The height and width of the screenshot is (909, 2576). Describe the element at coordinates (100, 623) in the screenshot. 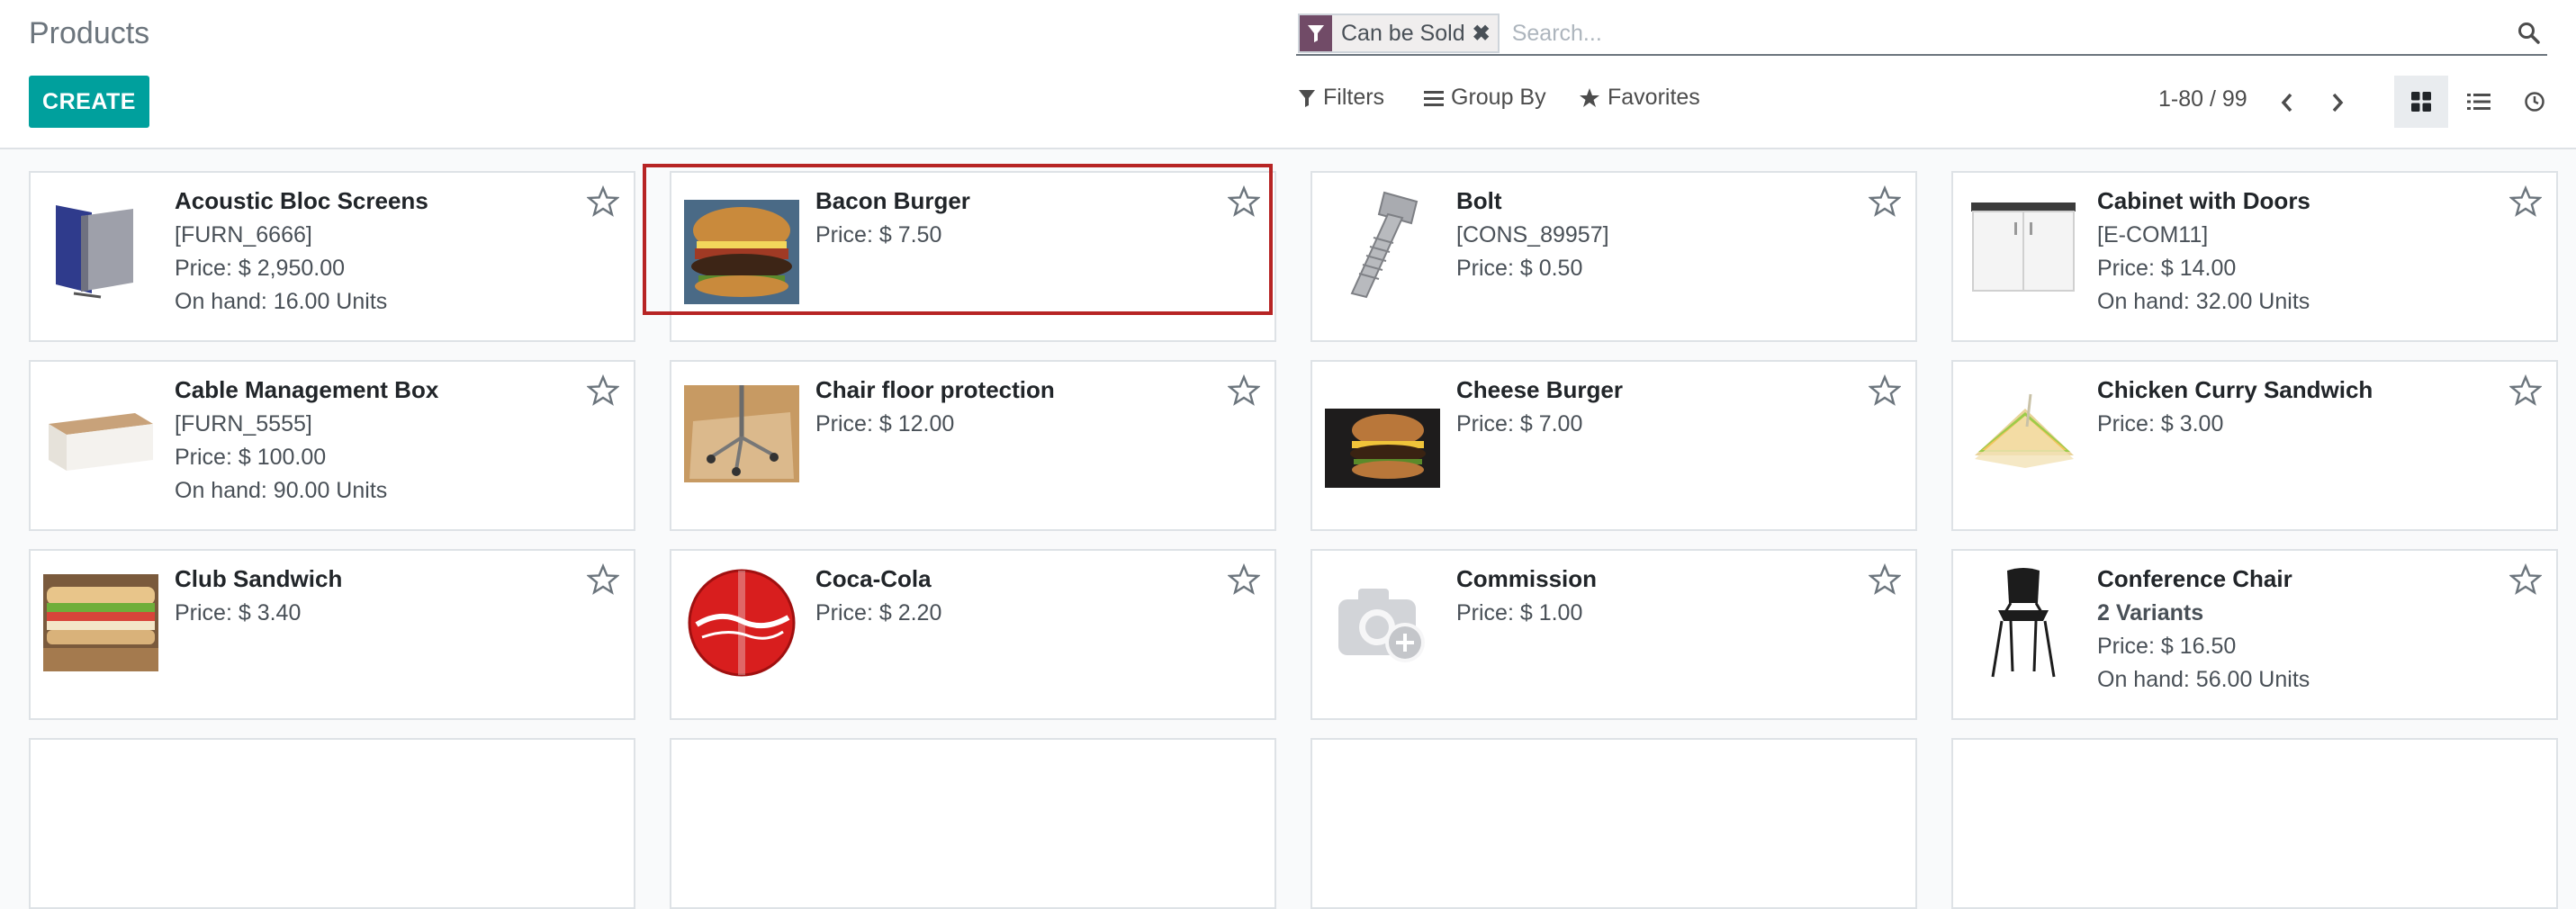

I see `club-sandwich-image` at that location.